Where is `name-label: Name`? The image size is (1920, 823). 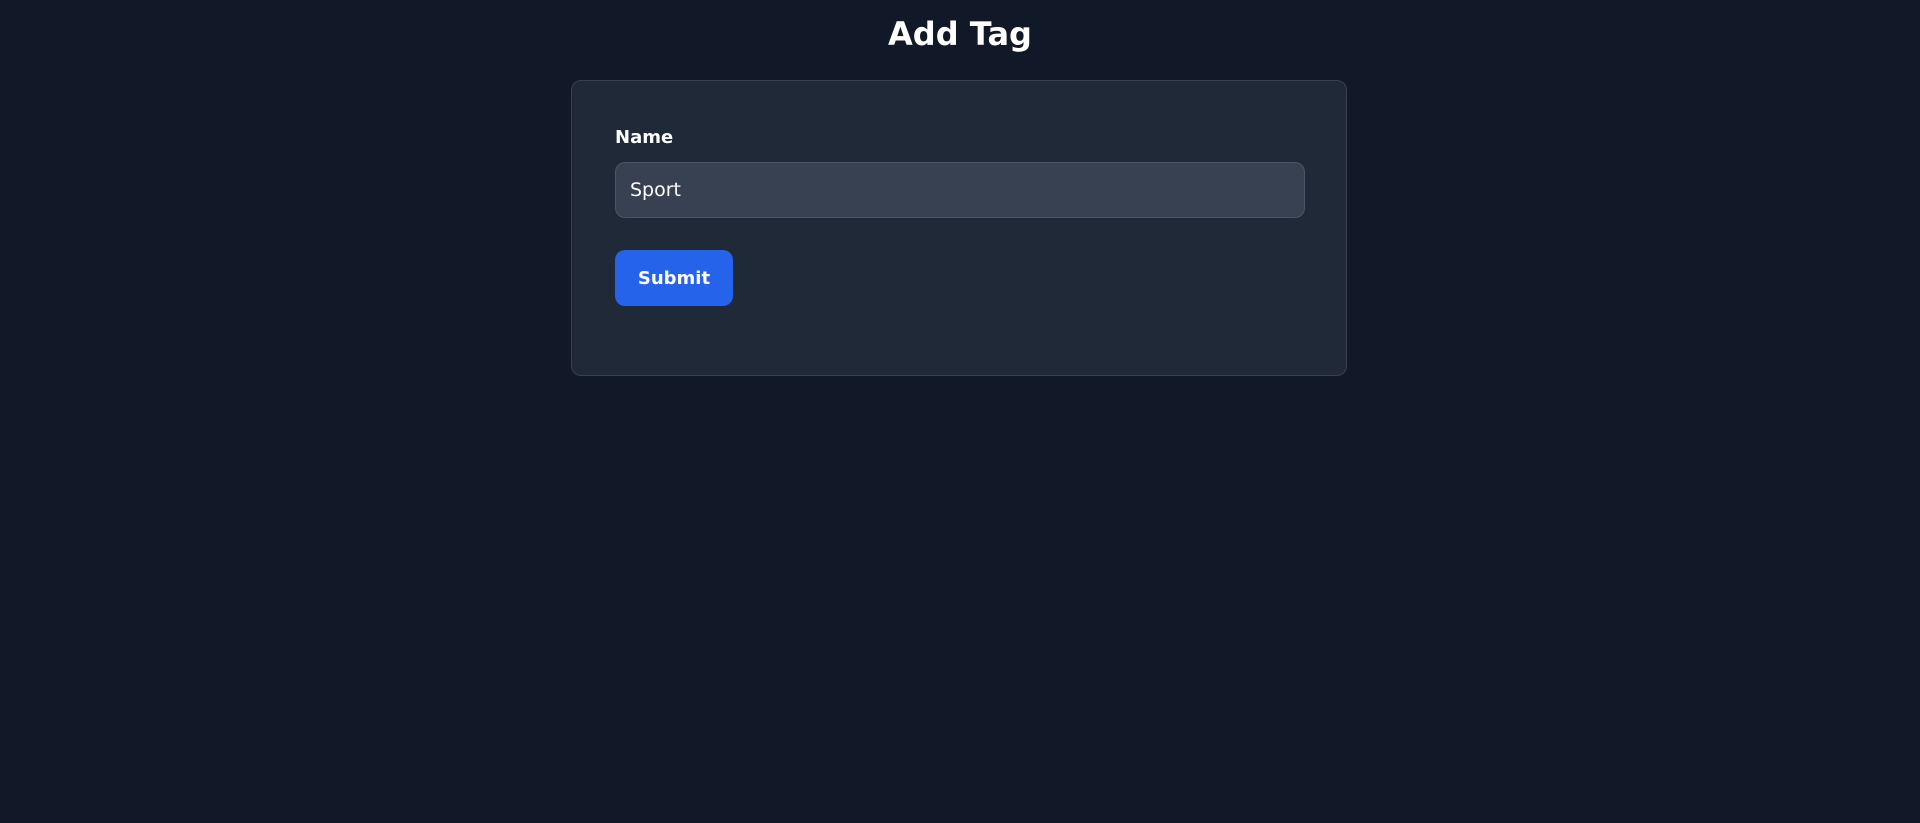 name-label: Name is located at coordinates (644, 137).